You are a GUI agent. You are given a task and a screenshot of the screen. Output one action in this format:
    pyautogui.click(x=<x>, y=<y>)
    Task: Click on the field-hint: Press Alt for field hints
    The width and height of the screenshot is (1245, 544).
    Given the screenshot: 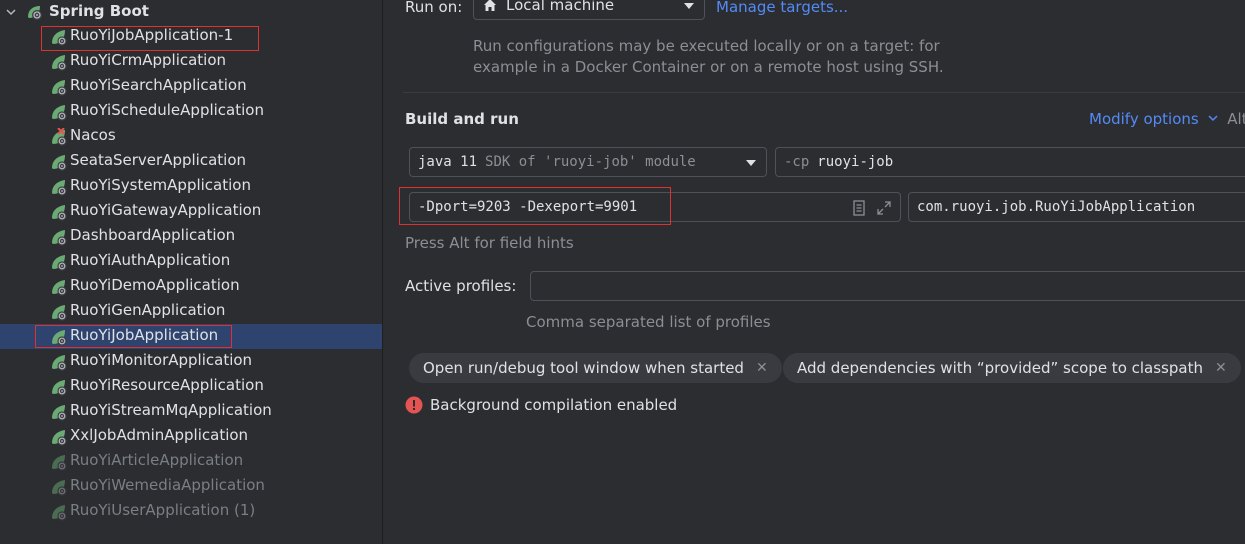 What is the action you would take?
    pyautogui.click(x=489, y=243)
    